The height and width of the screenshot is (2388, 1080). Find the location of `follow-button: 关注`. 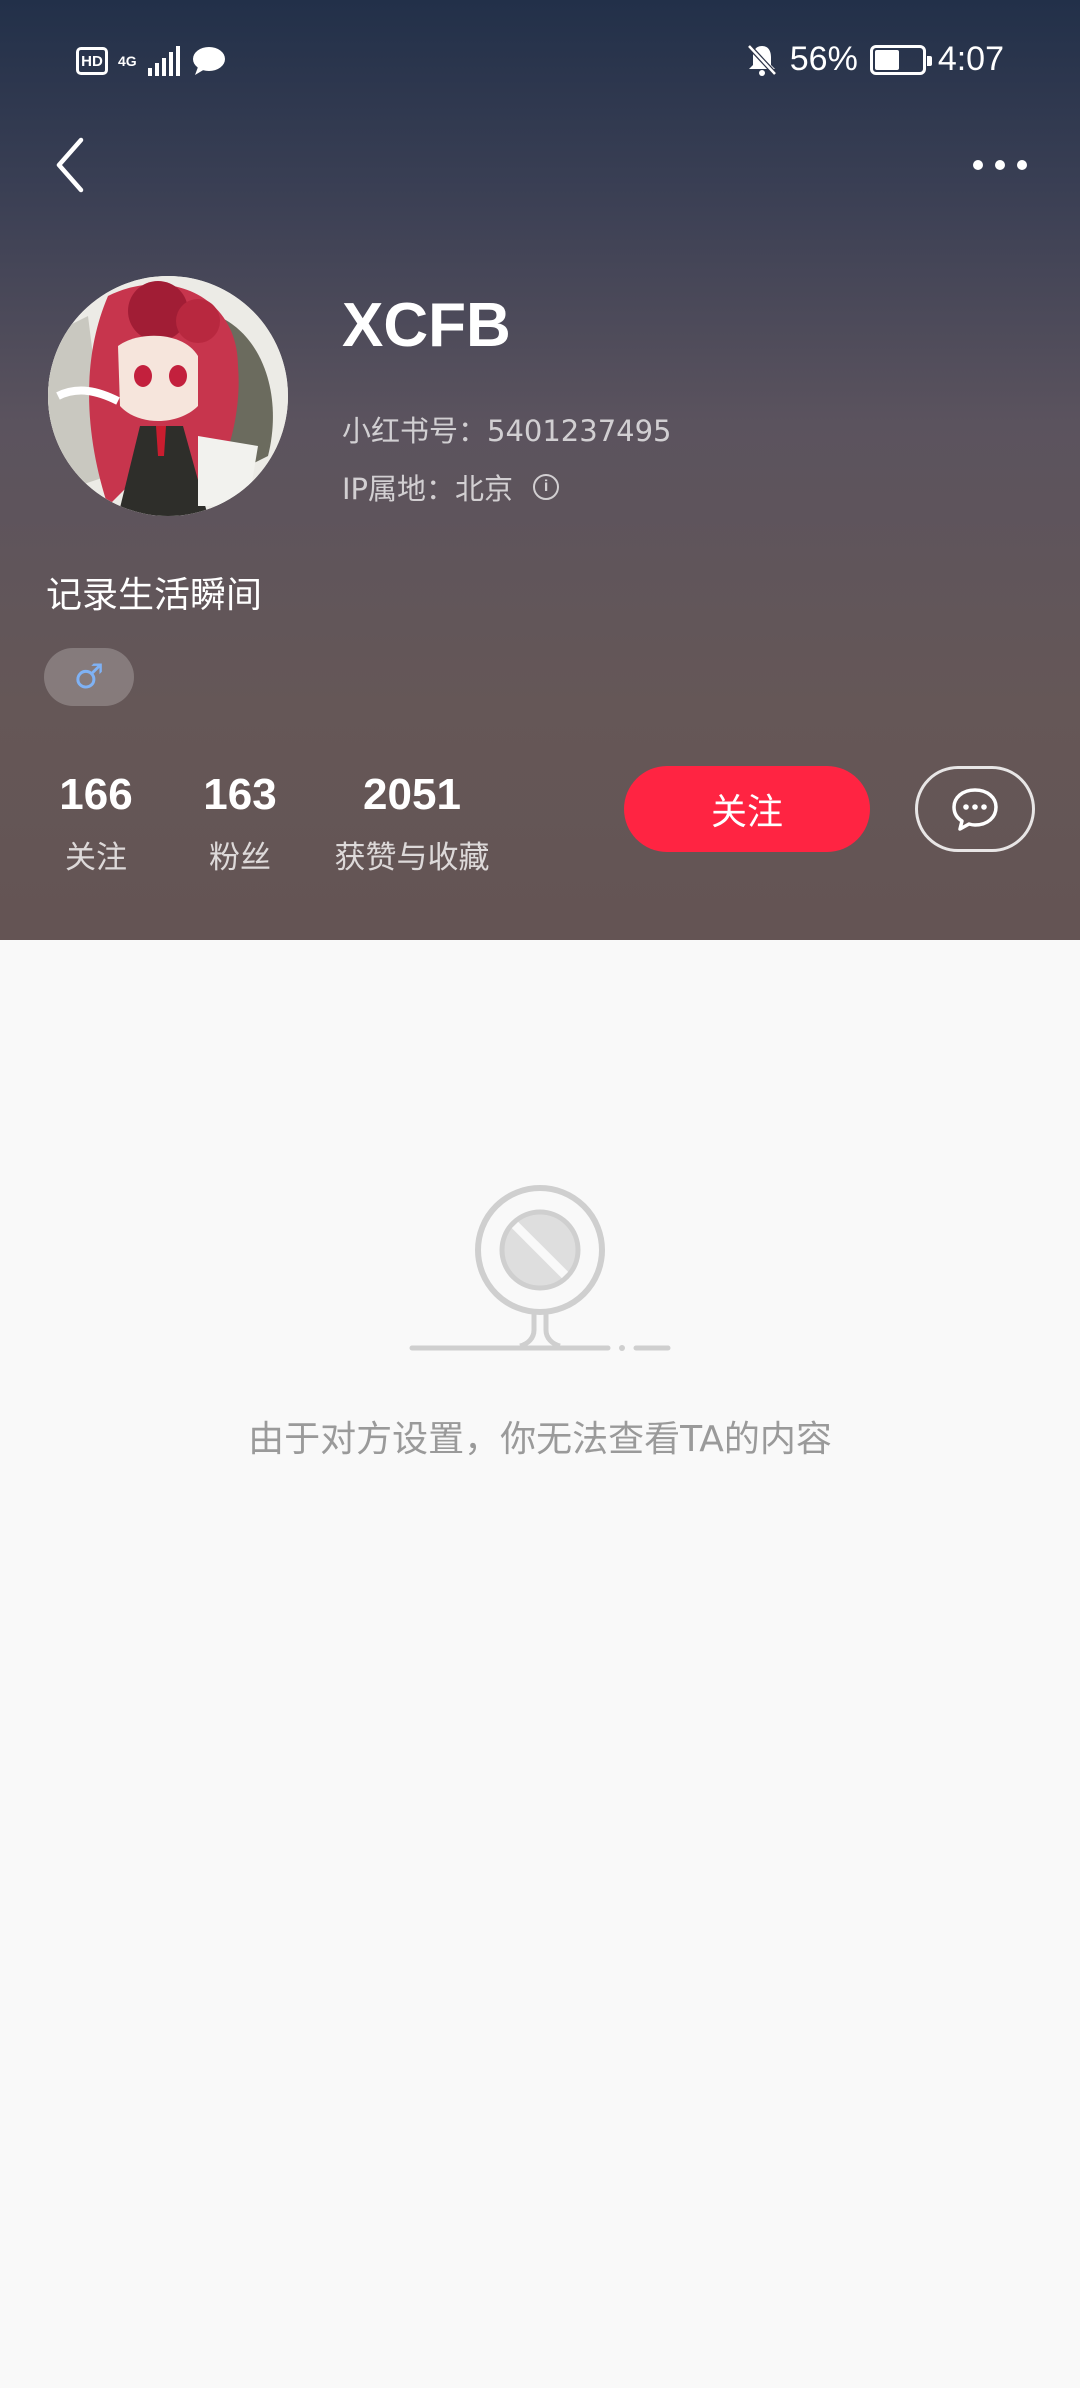

follow-button: 关注 is located at coordinates (747, 809).